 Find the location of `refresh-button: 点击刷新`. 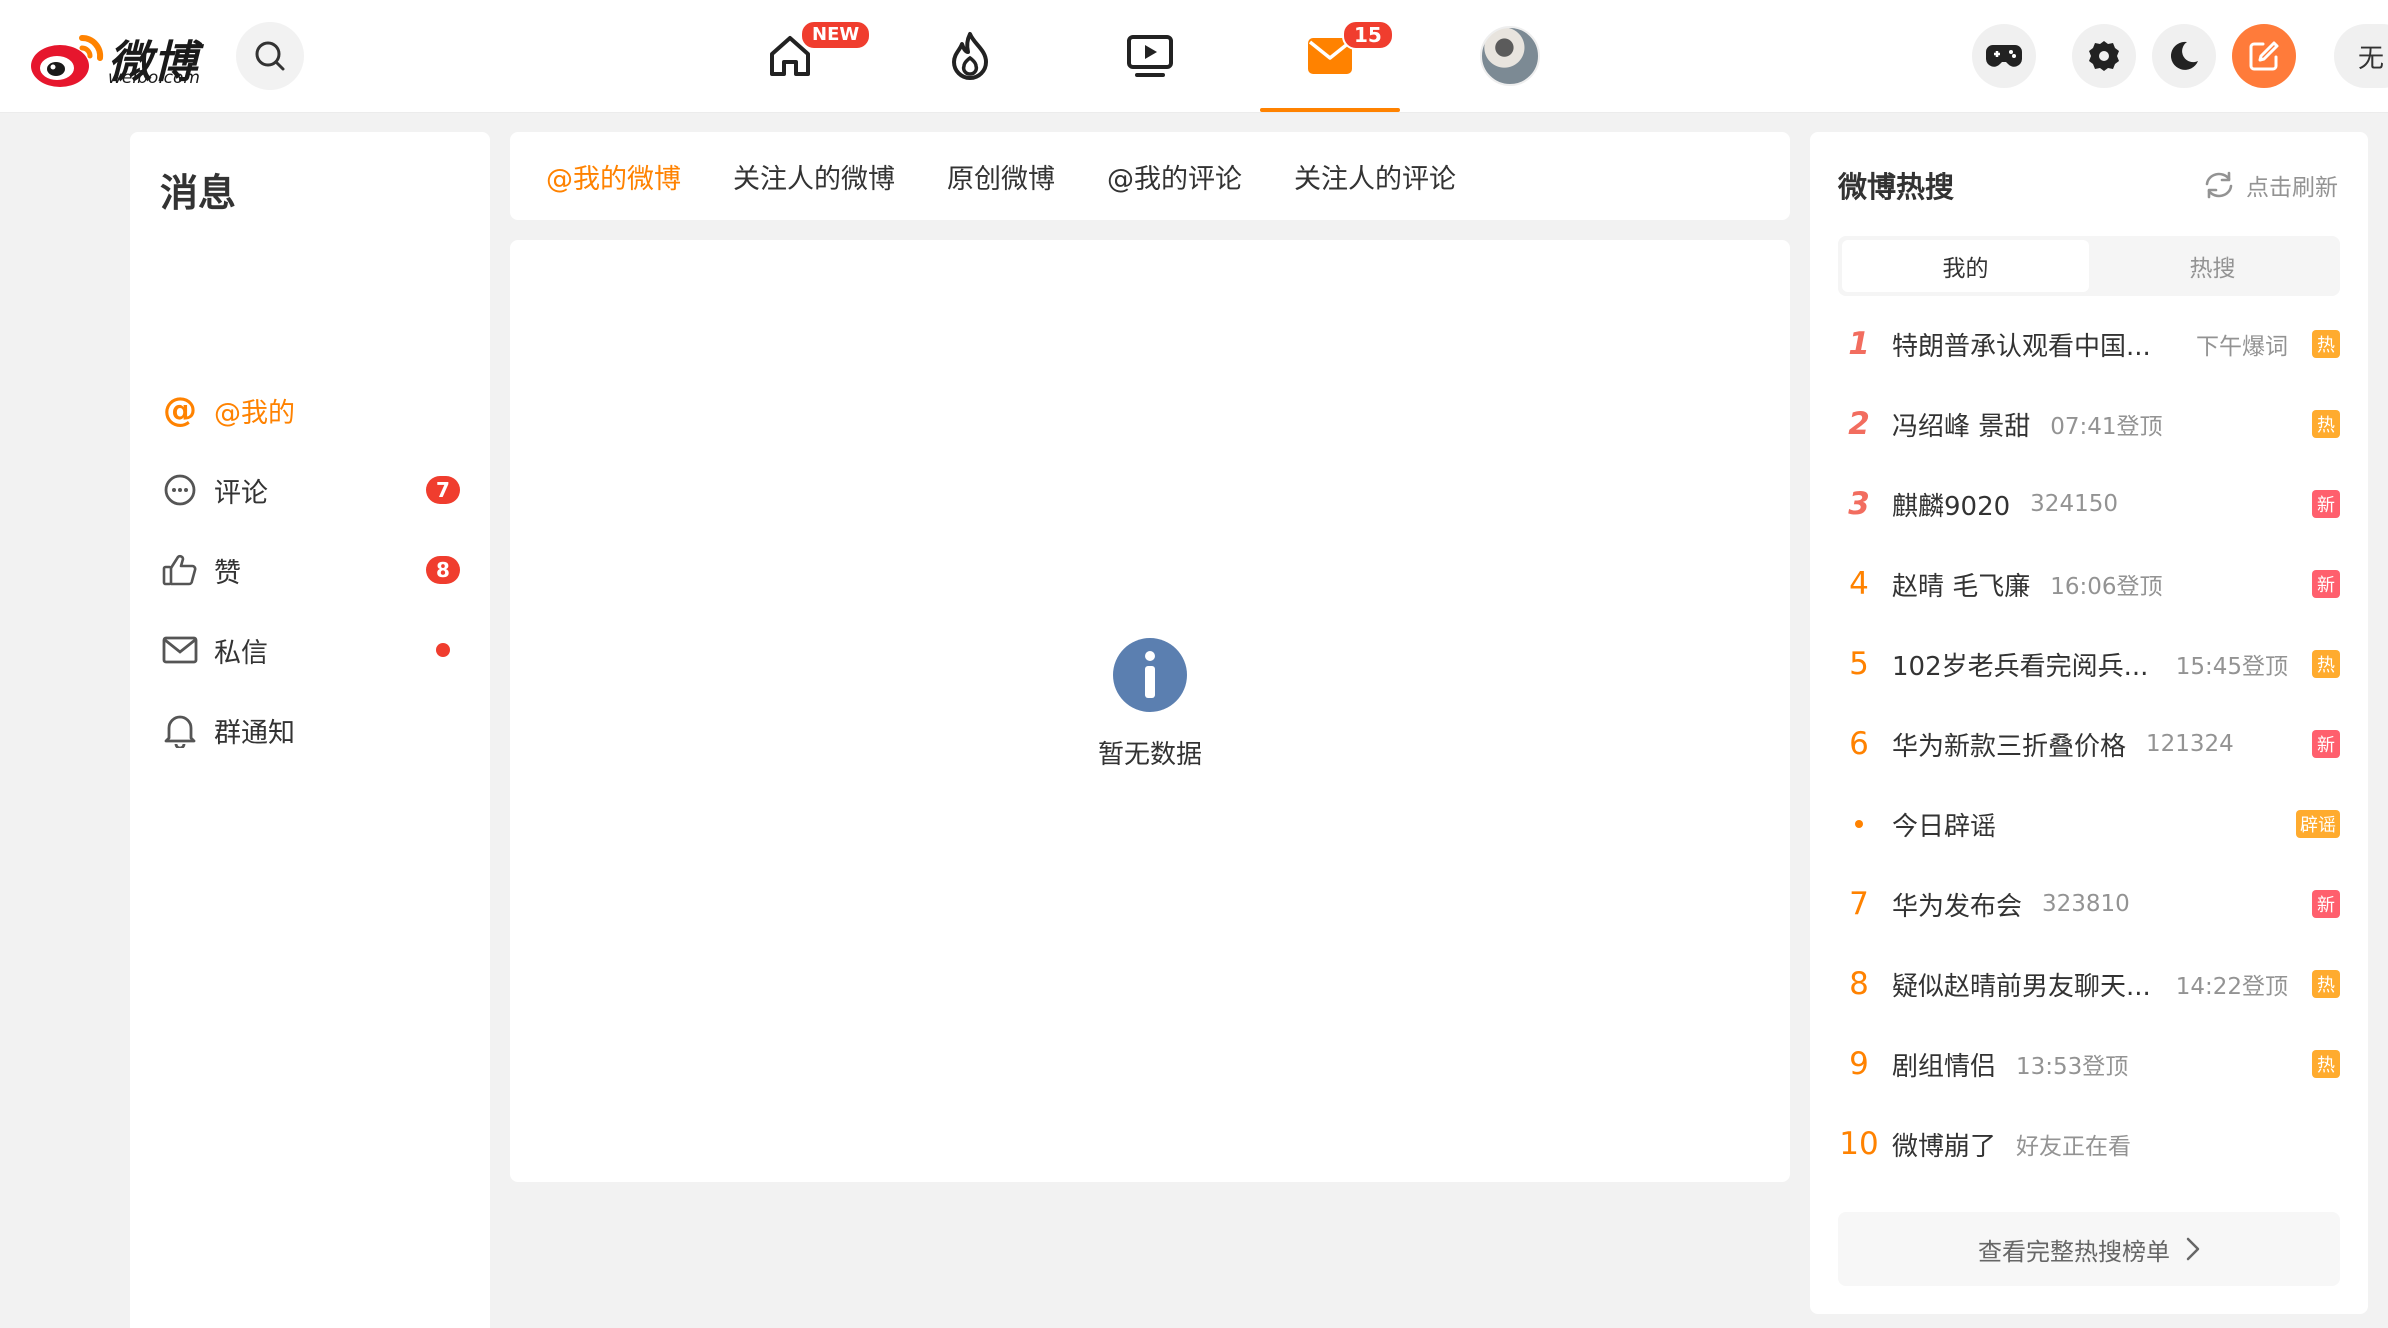

refresh-button: 点击刷新 is located at coordinates (2270, 185).